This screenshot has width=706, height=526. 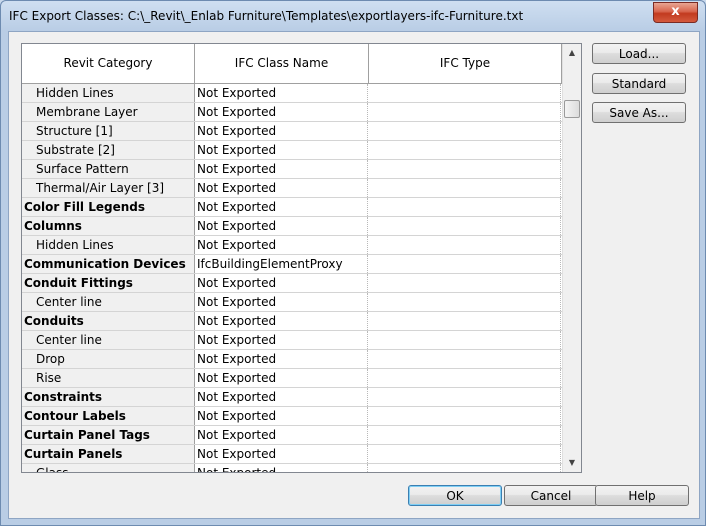 I want to click on revit-category-cell: Columns, so click(x=108, y=226).